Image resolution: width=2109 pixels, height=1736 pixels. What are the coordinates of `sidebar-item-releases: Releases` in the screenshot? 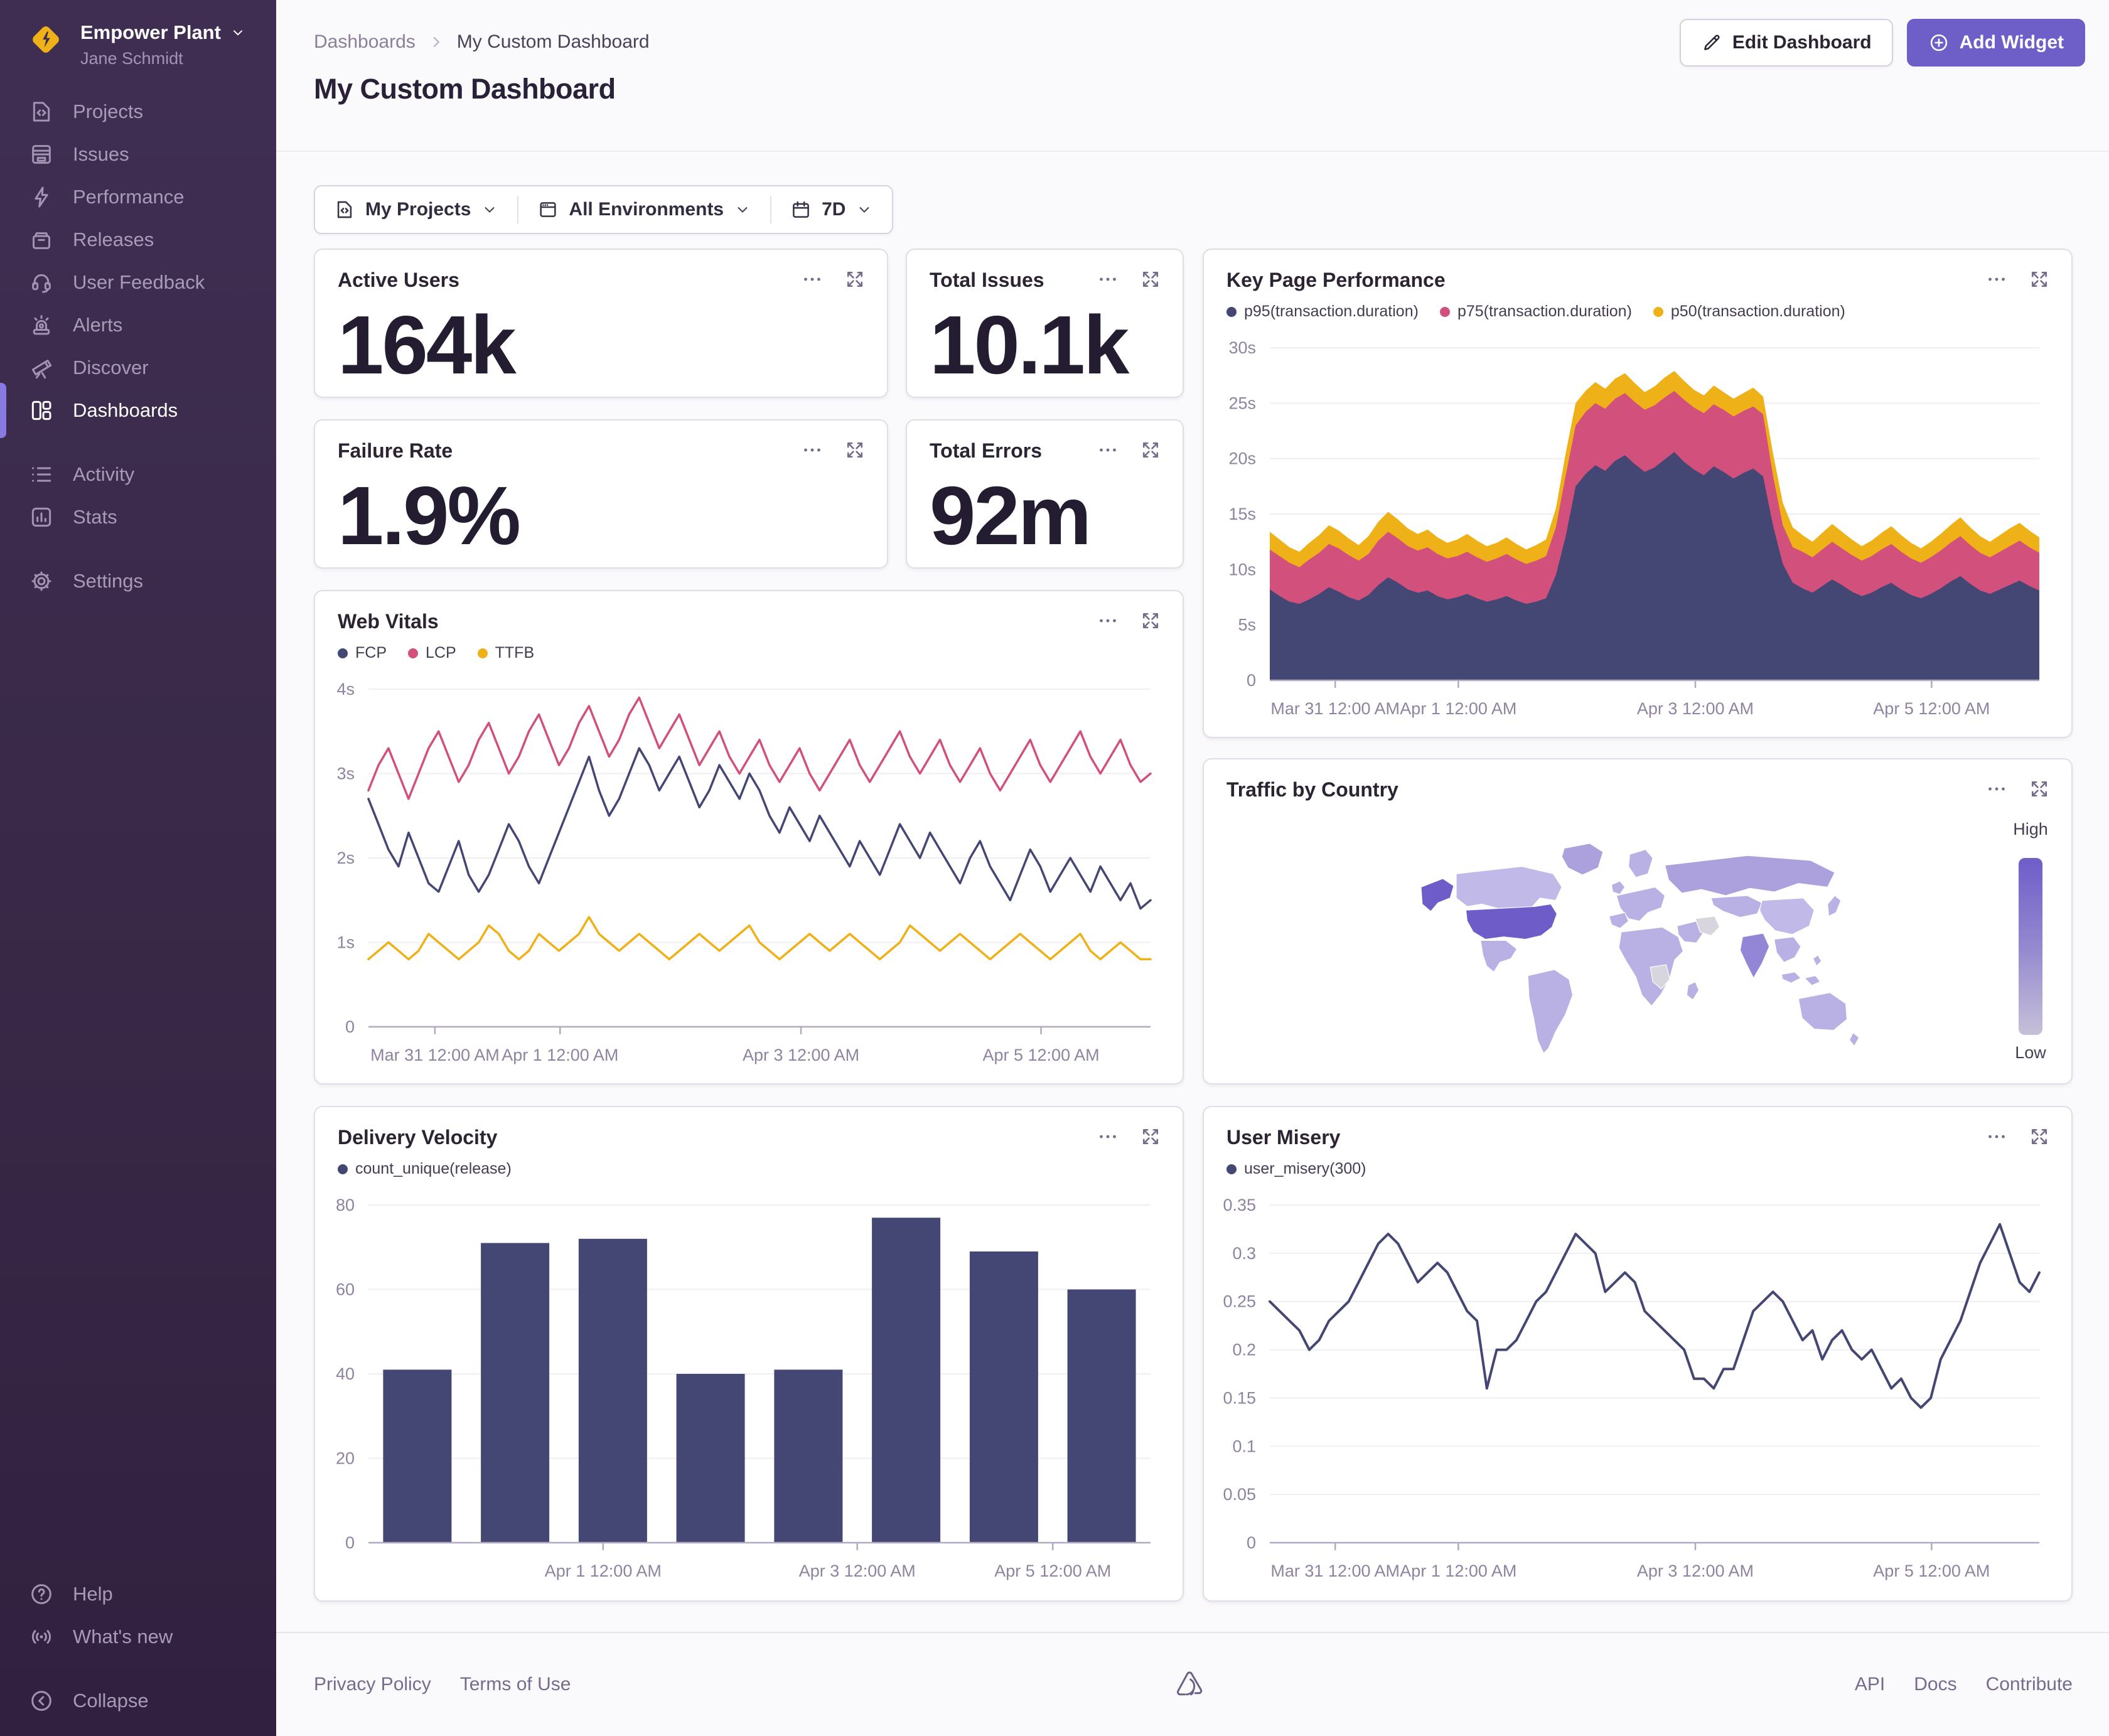 It's located at (138, 239).